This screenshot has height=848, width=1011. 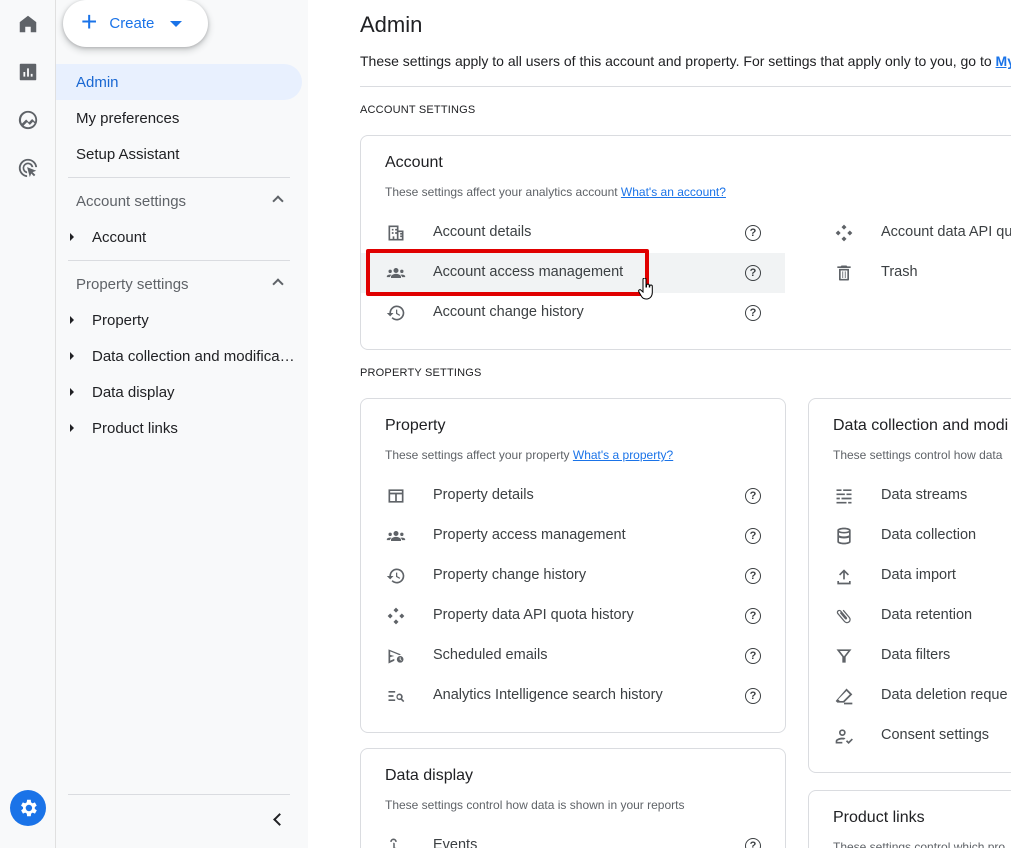 I want to click on filter-icon, so click(x=844, y=656).